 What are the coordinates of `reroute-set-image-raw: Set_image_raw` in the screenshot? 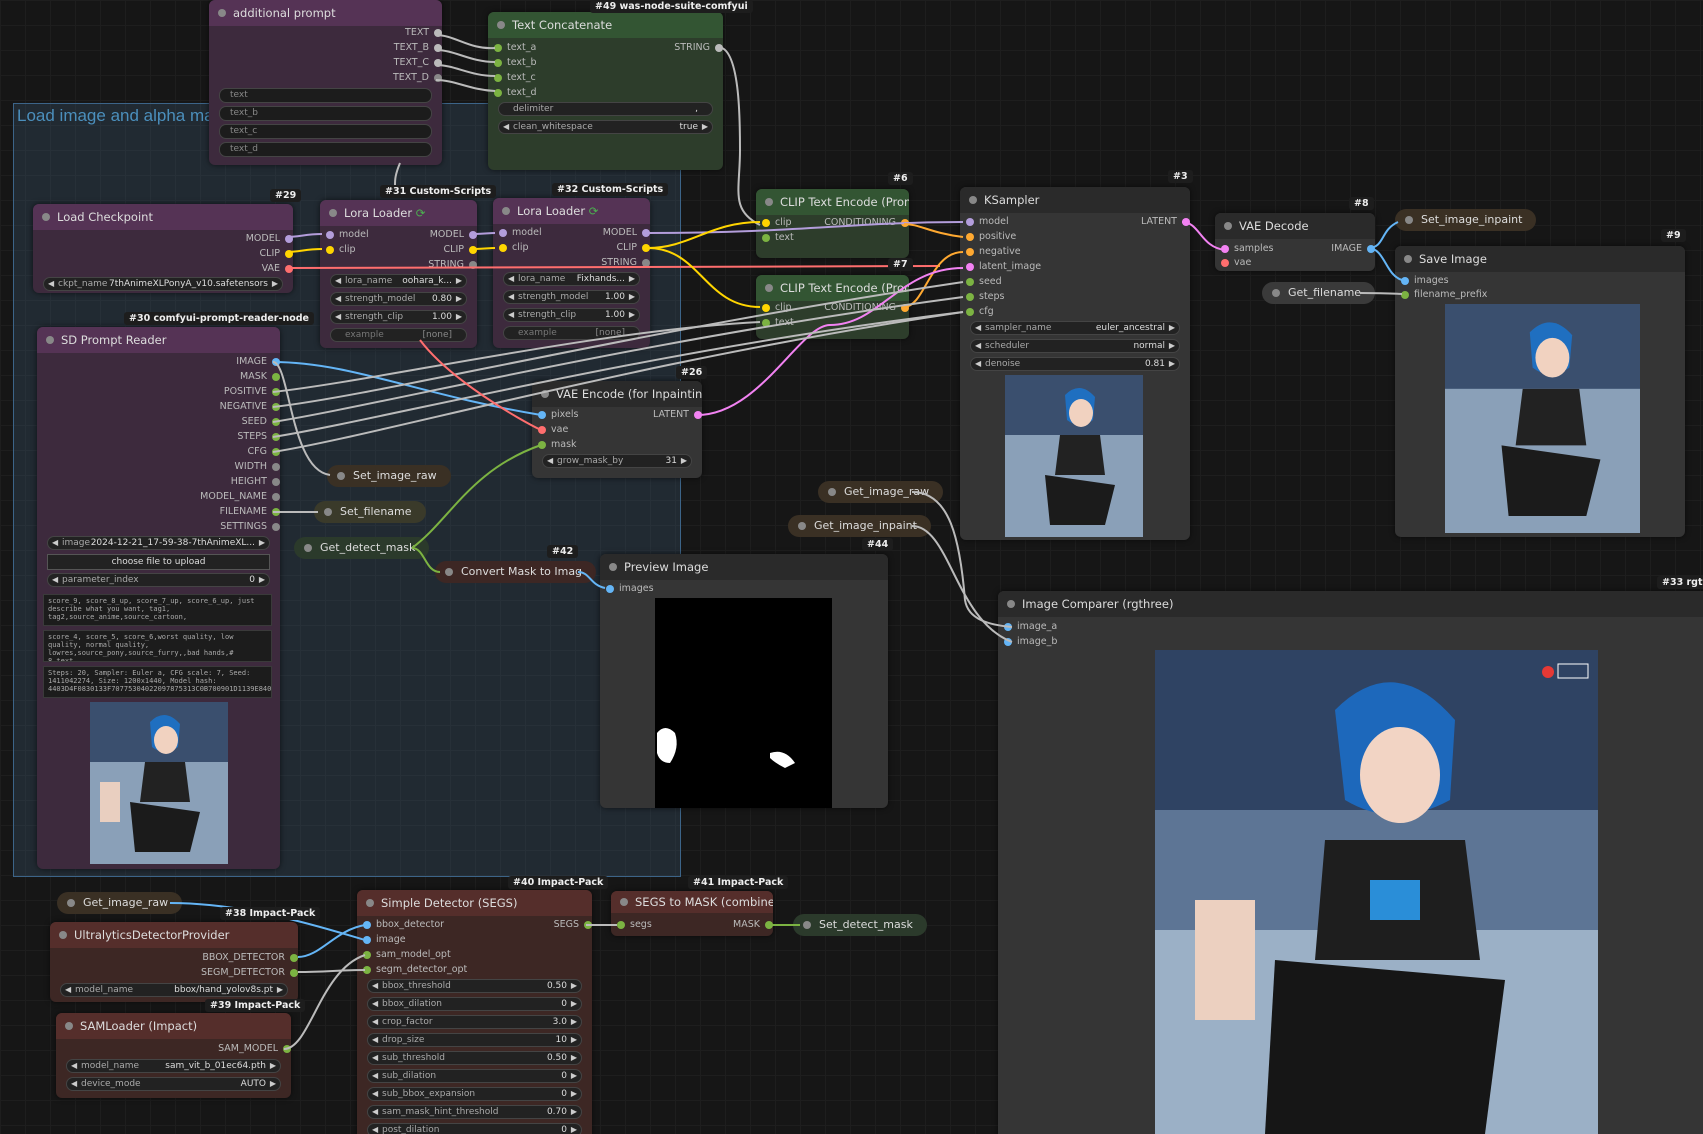 It's located at (389, 476).